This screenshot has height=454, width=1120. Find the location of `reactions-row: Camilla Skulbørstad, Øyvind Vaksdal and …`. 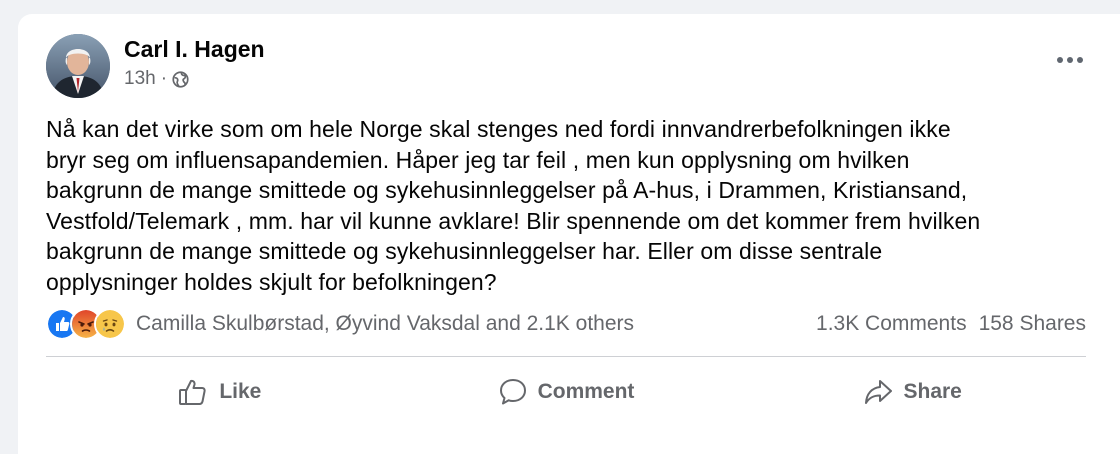

reactions-row: Camilla Skulbørstad, Øyvind Vaksdal and … is located at coordinates (566, 324).